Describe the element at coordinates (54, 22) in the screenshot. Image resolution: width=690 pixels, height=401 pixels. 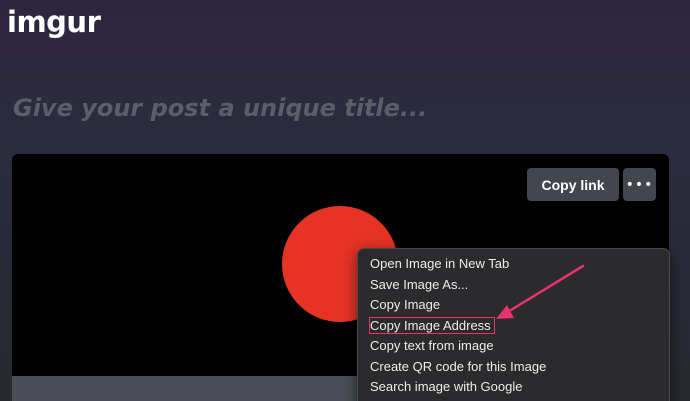
I see `imgur-logo: imgur` at that location.